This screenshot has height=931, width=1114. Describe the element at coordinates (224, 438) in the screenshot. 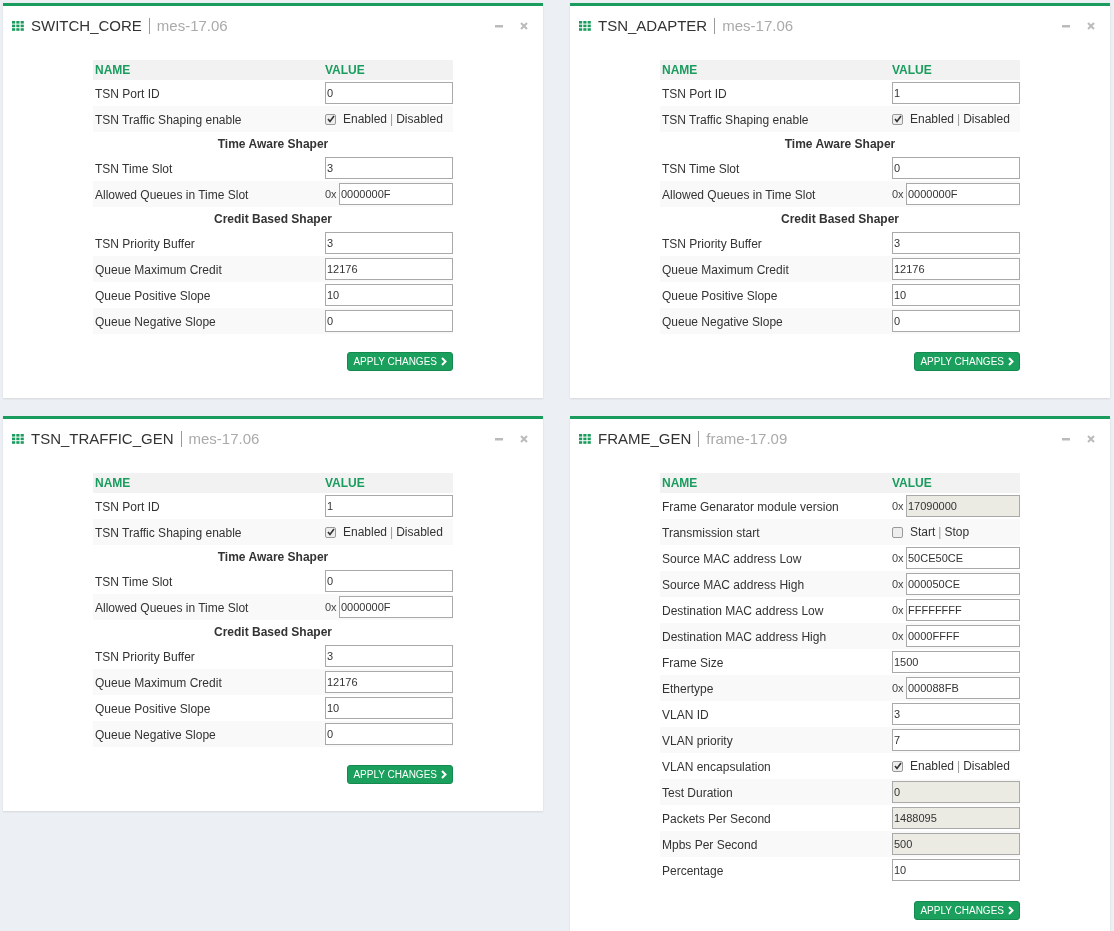

I see `panel-version: mes-17.06` at that location.